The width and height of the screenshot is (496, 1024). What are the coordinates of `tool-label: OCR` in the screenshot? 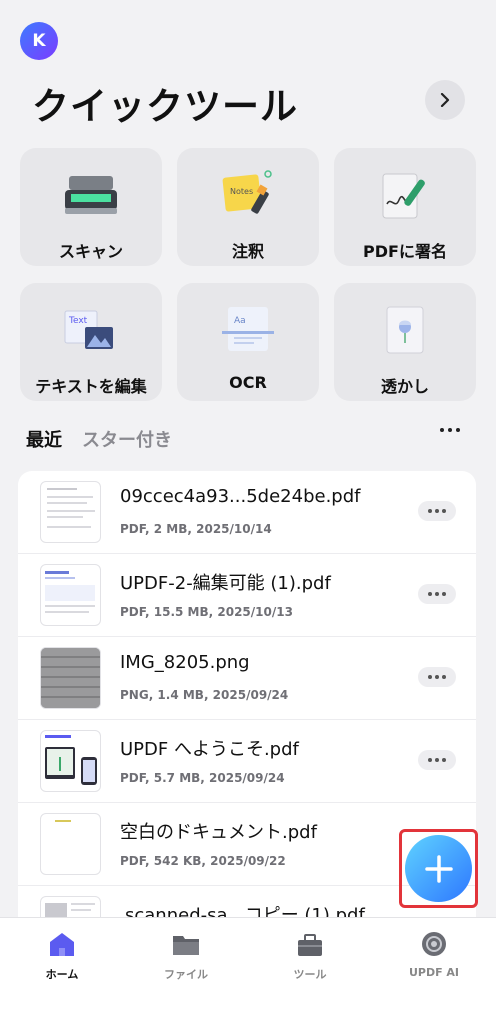 It's located at (248, 382).